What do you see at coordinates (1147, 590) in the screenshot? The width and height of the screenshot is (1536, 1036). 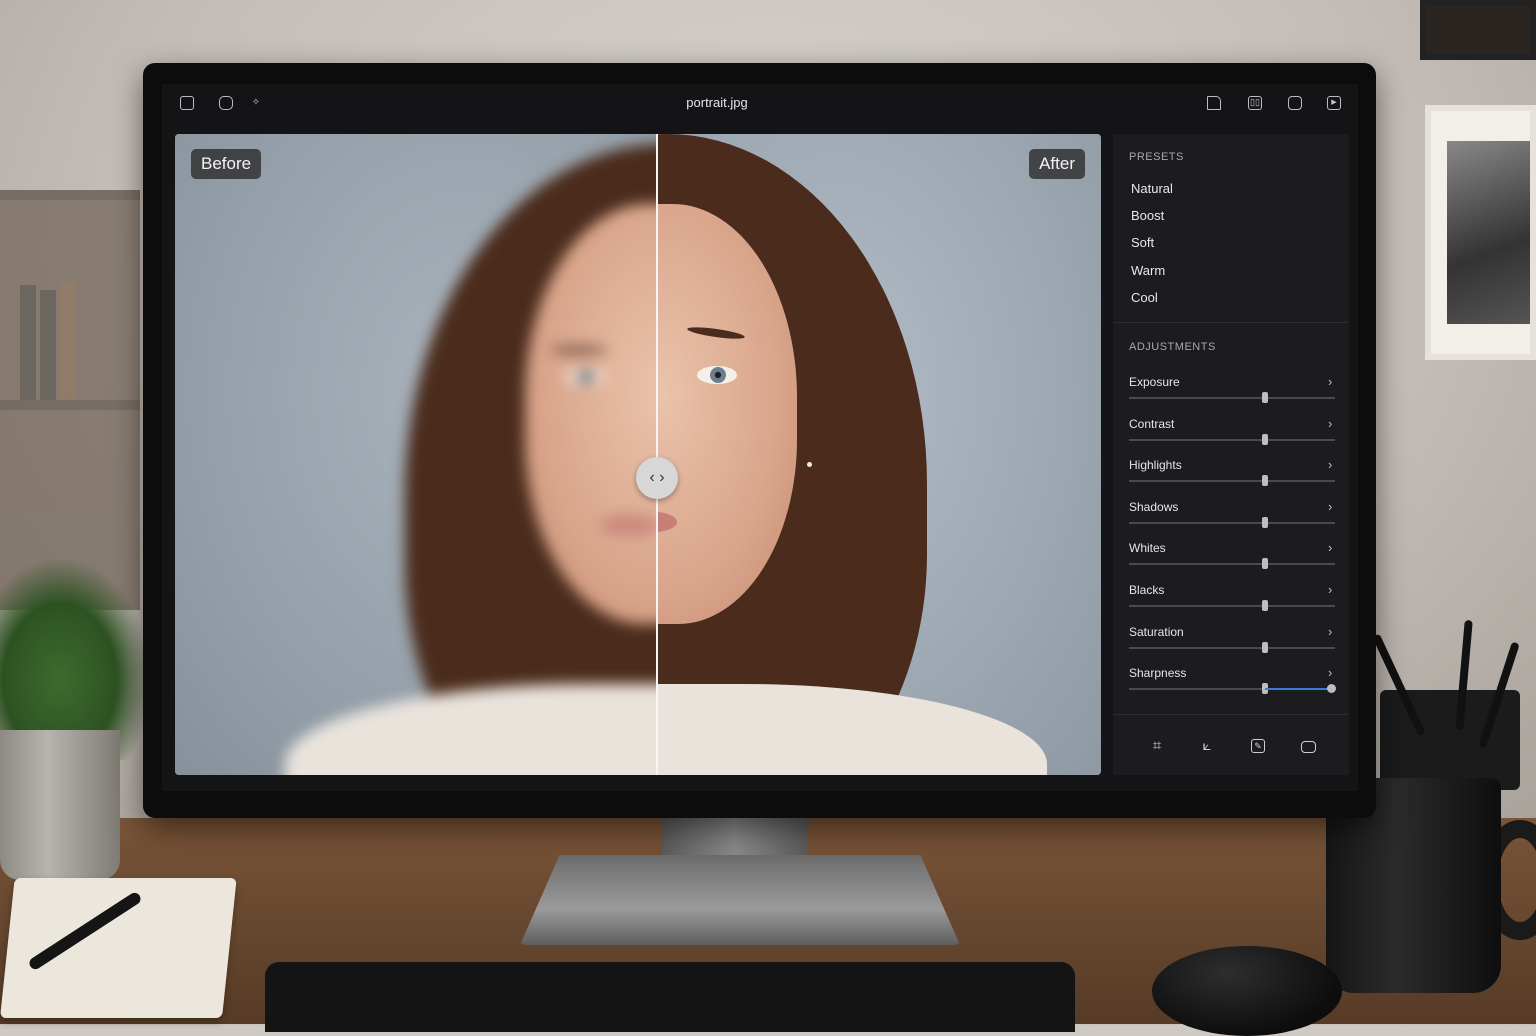 I see `adjustment-label: Blacks` at bounding box center [1147, 590].